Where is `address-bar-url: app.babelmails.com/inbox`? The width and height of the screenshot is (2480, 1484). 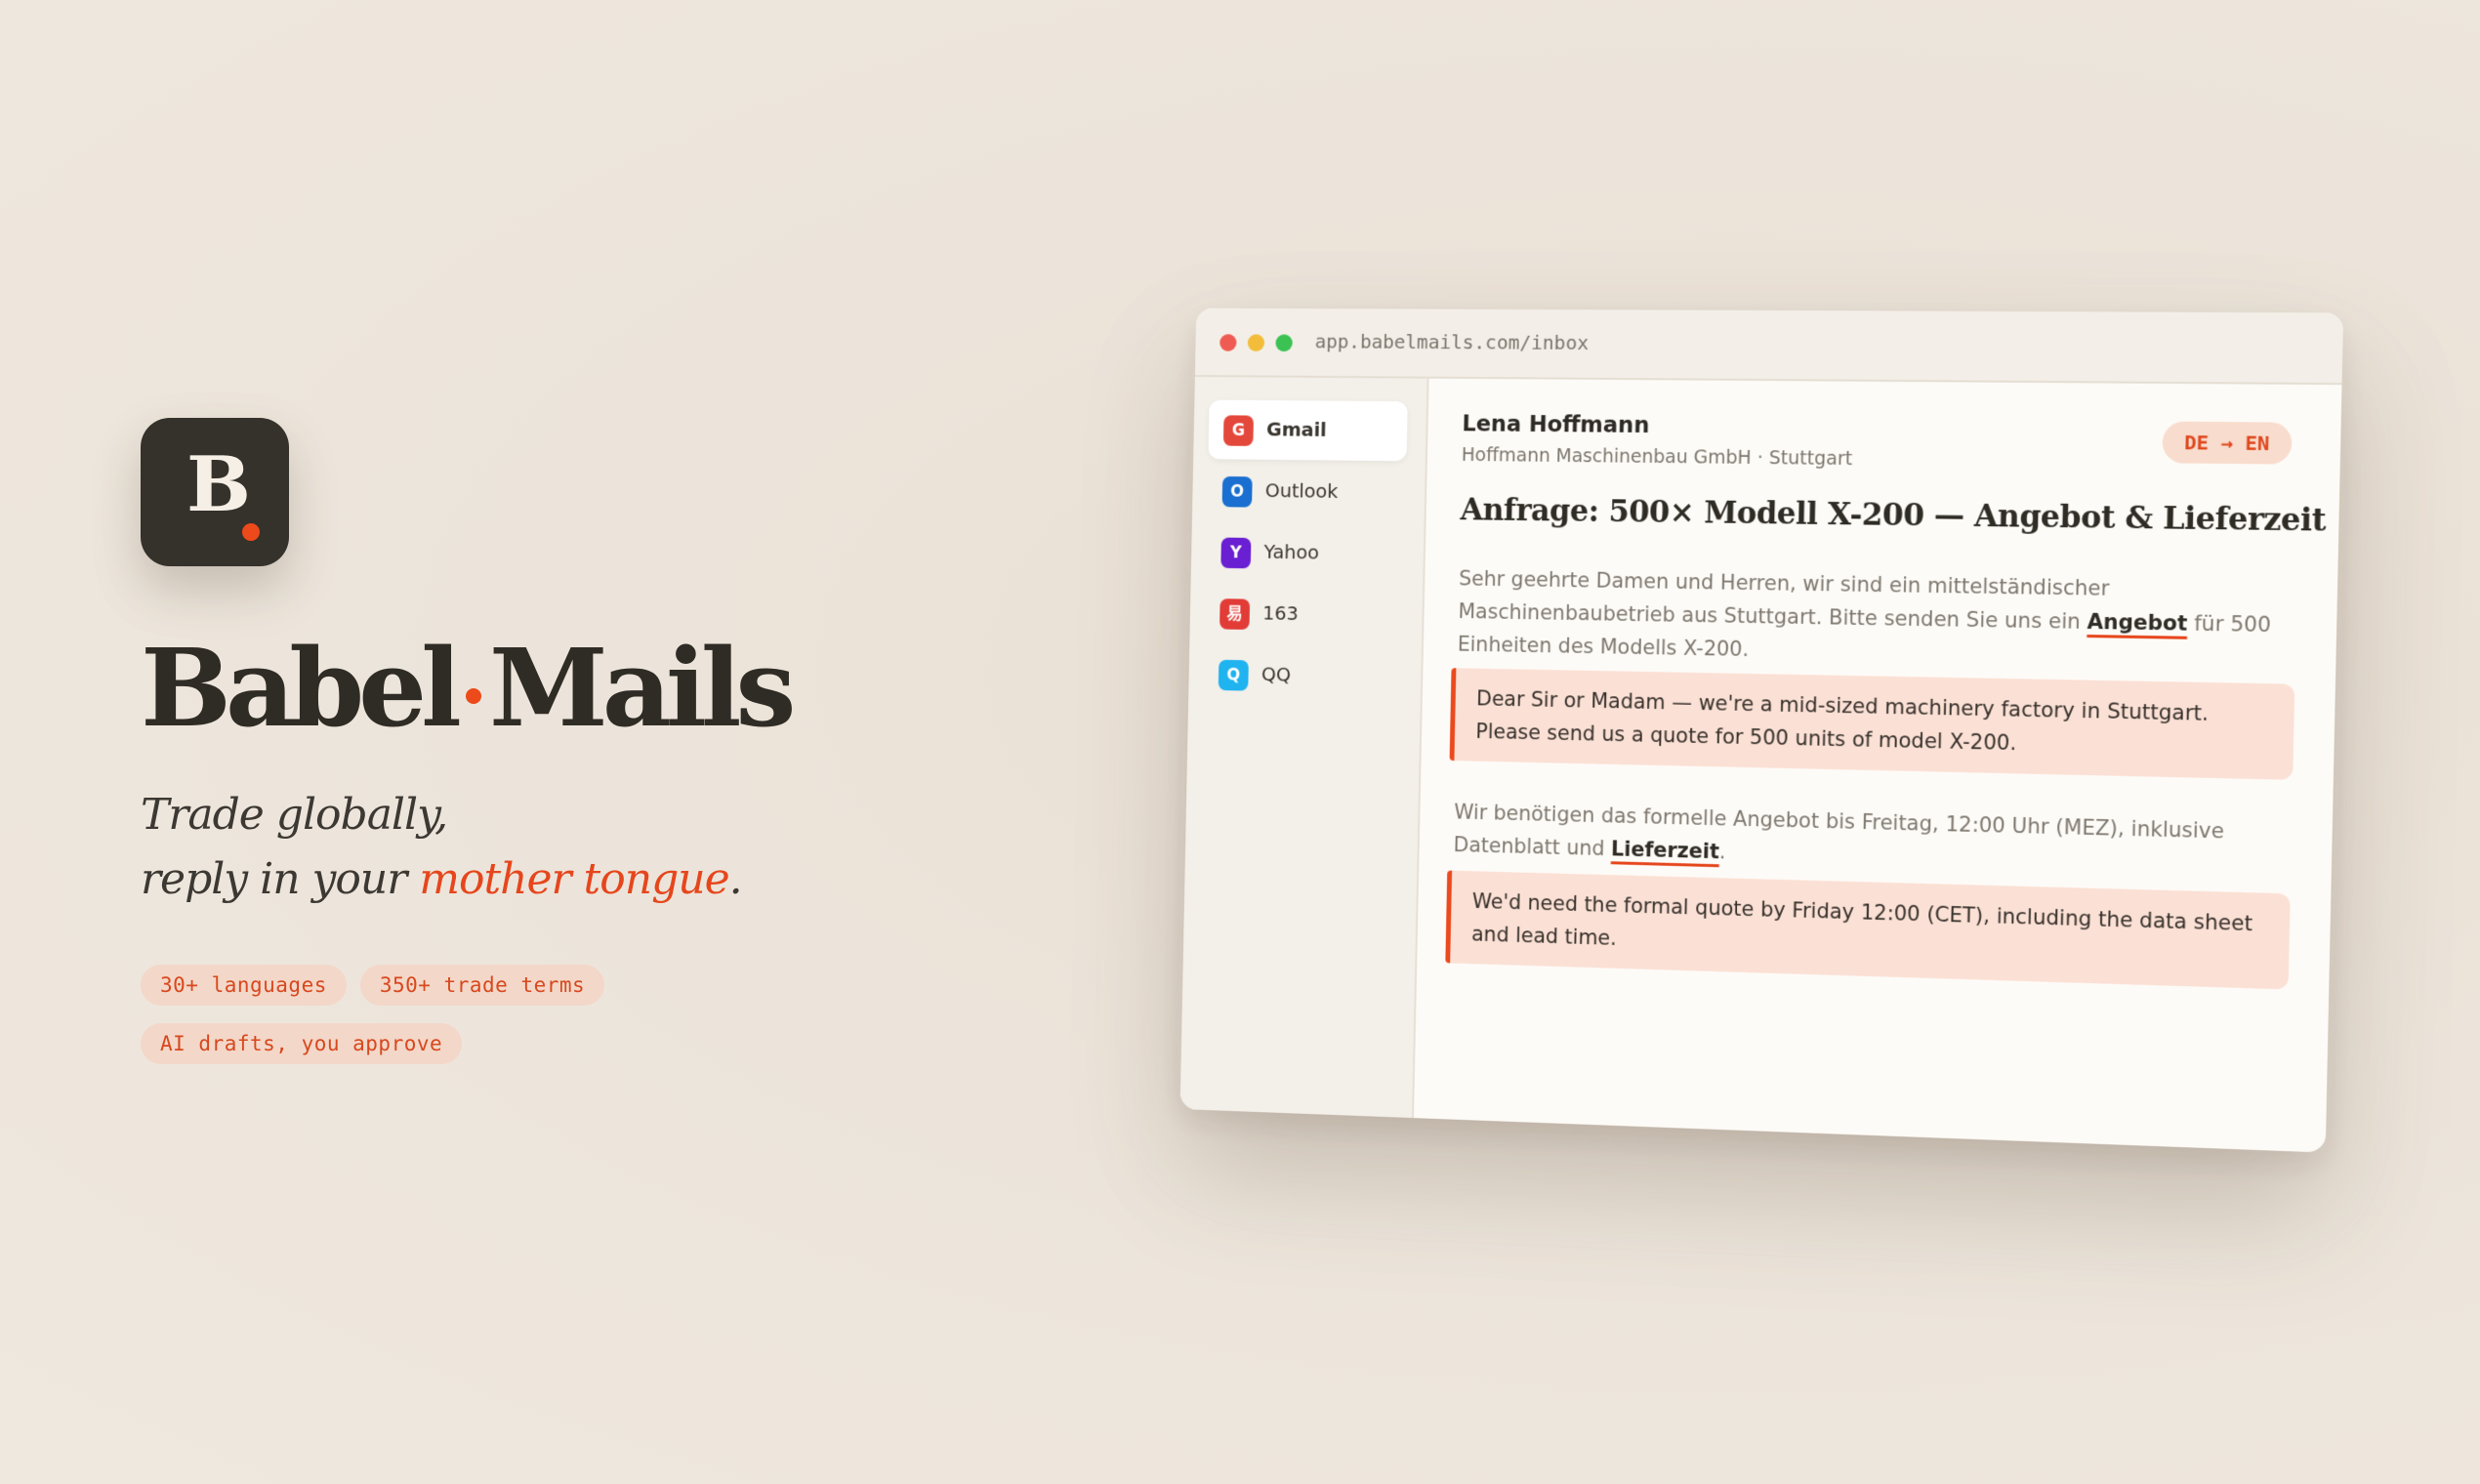 address-bar-url: app.babelmails.com/inbox is located at coordinates (1452, 342).